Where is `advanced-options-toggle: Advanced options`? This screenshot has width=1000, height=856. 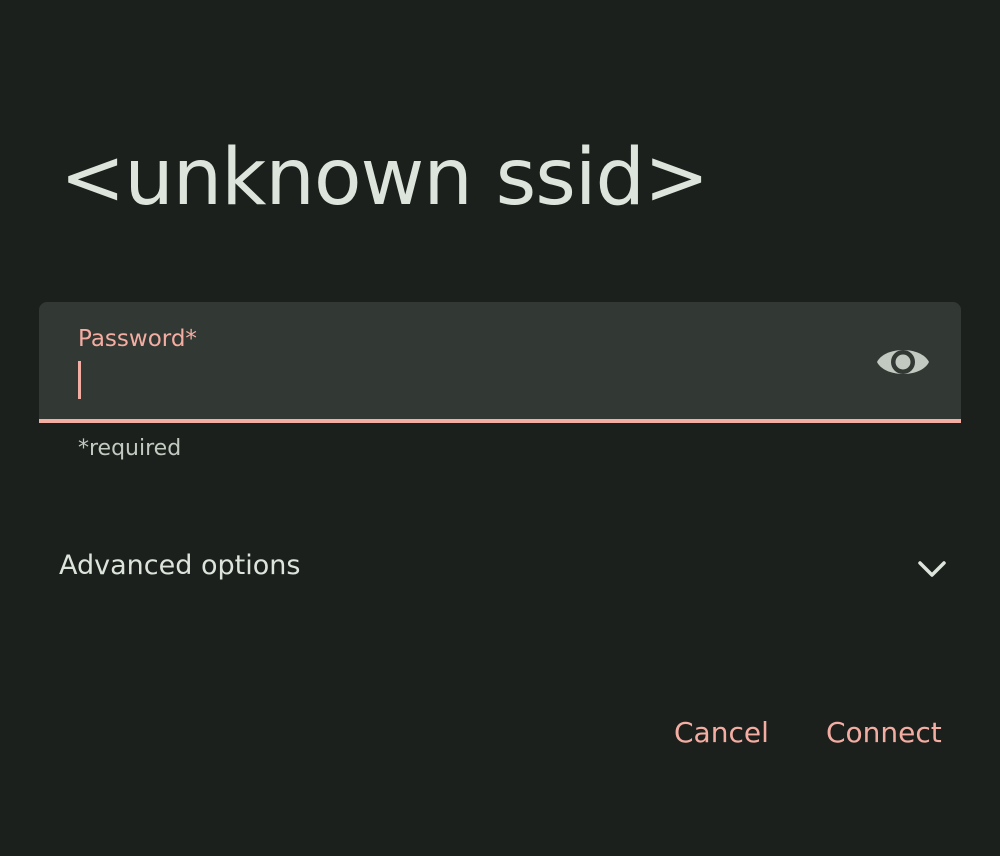
advanced-options-toggle: Advanced options is located at coordinates (500, 569).